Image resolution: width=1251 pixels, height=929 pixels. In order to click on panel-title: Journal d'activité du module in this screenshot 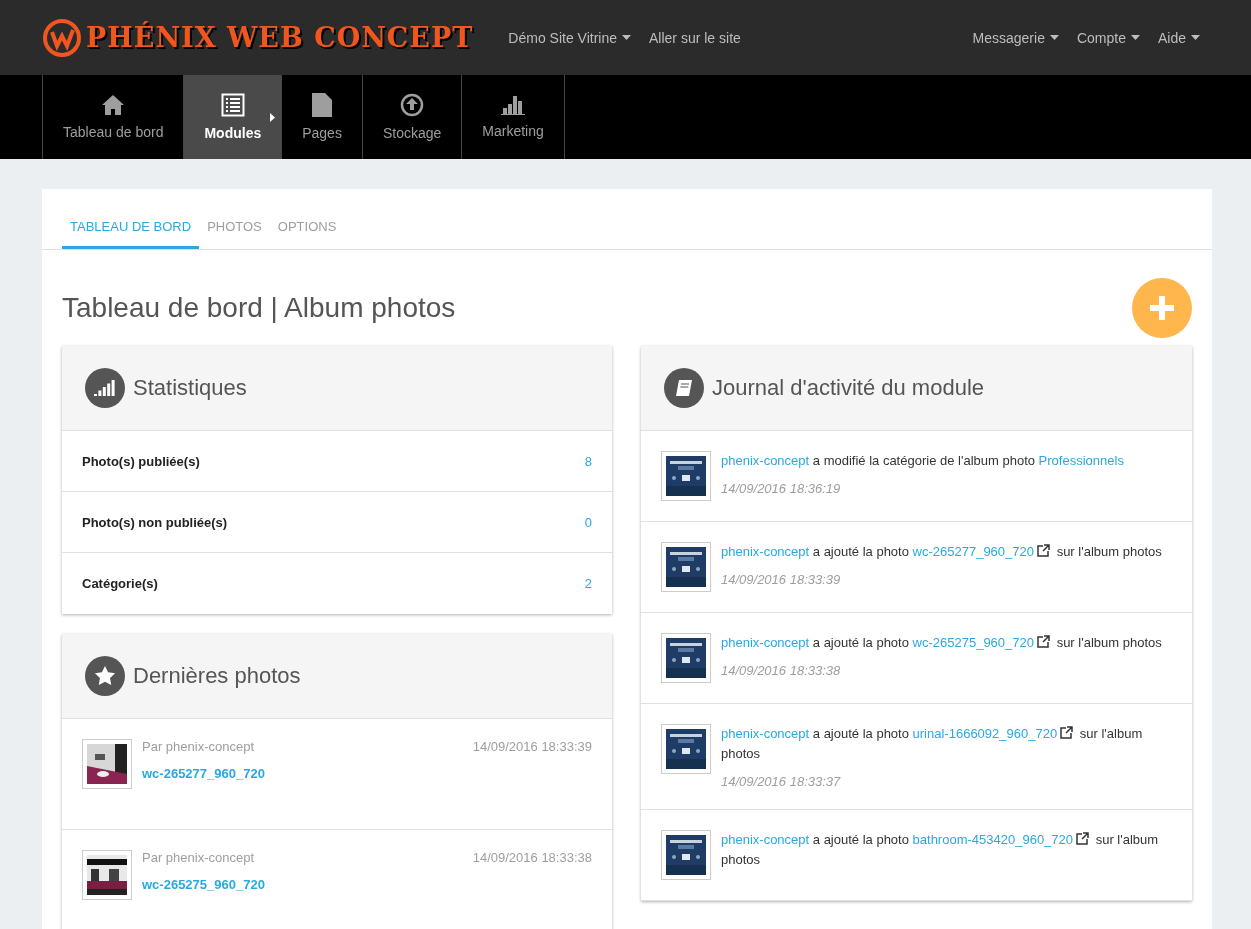, I will do `click(848, 388)`.